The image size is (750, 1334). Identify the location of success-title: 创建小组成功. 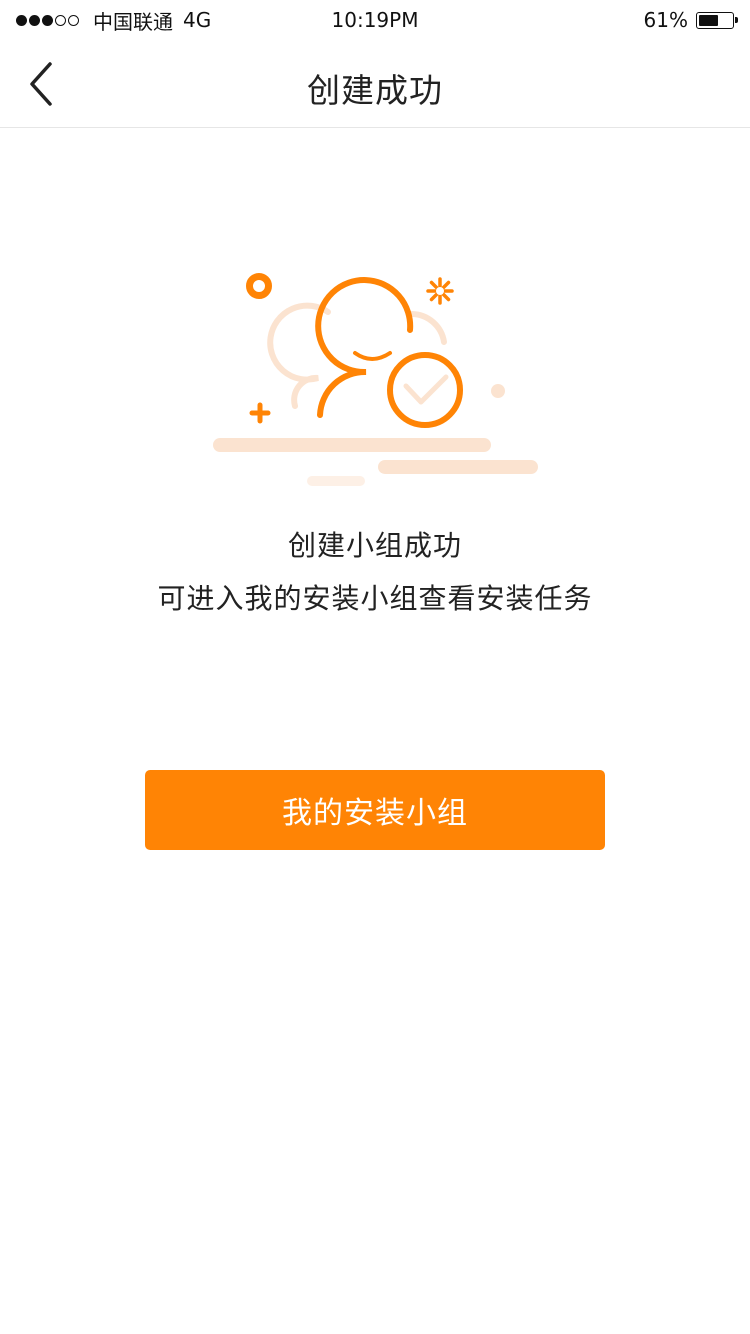
(374, 545).